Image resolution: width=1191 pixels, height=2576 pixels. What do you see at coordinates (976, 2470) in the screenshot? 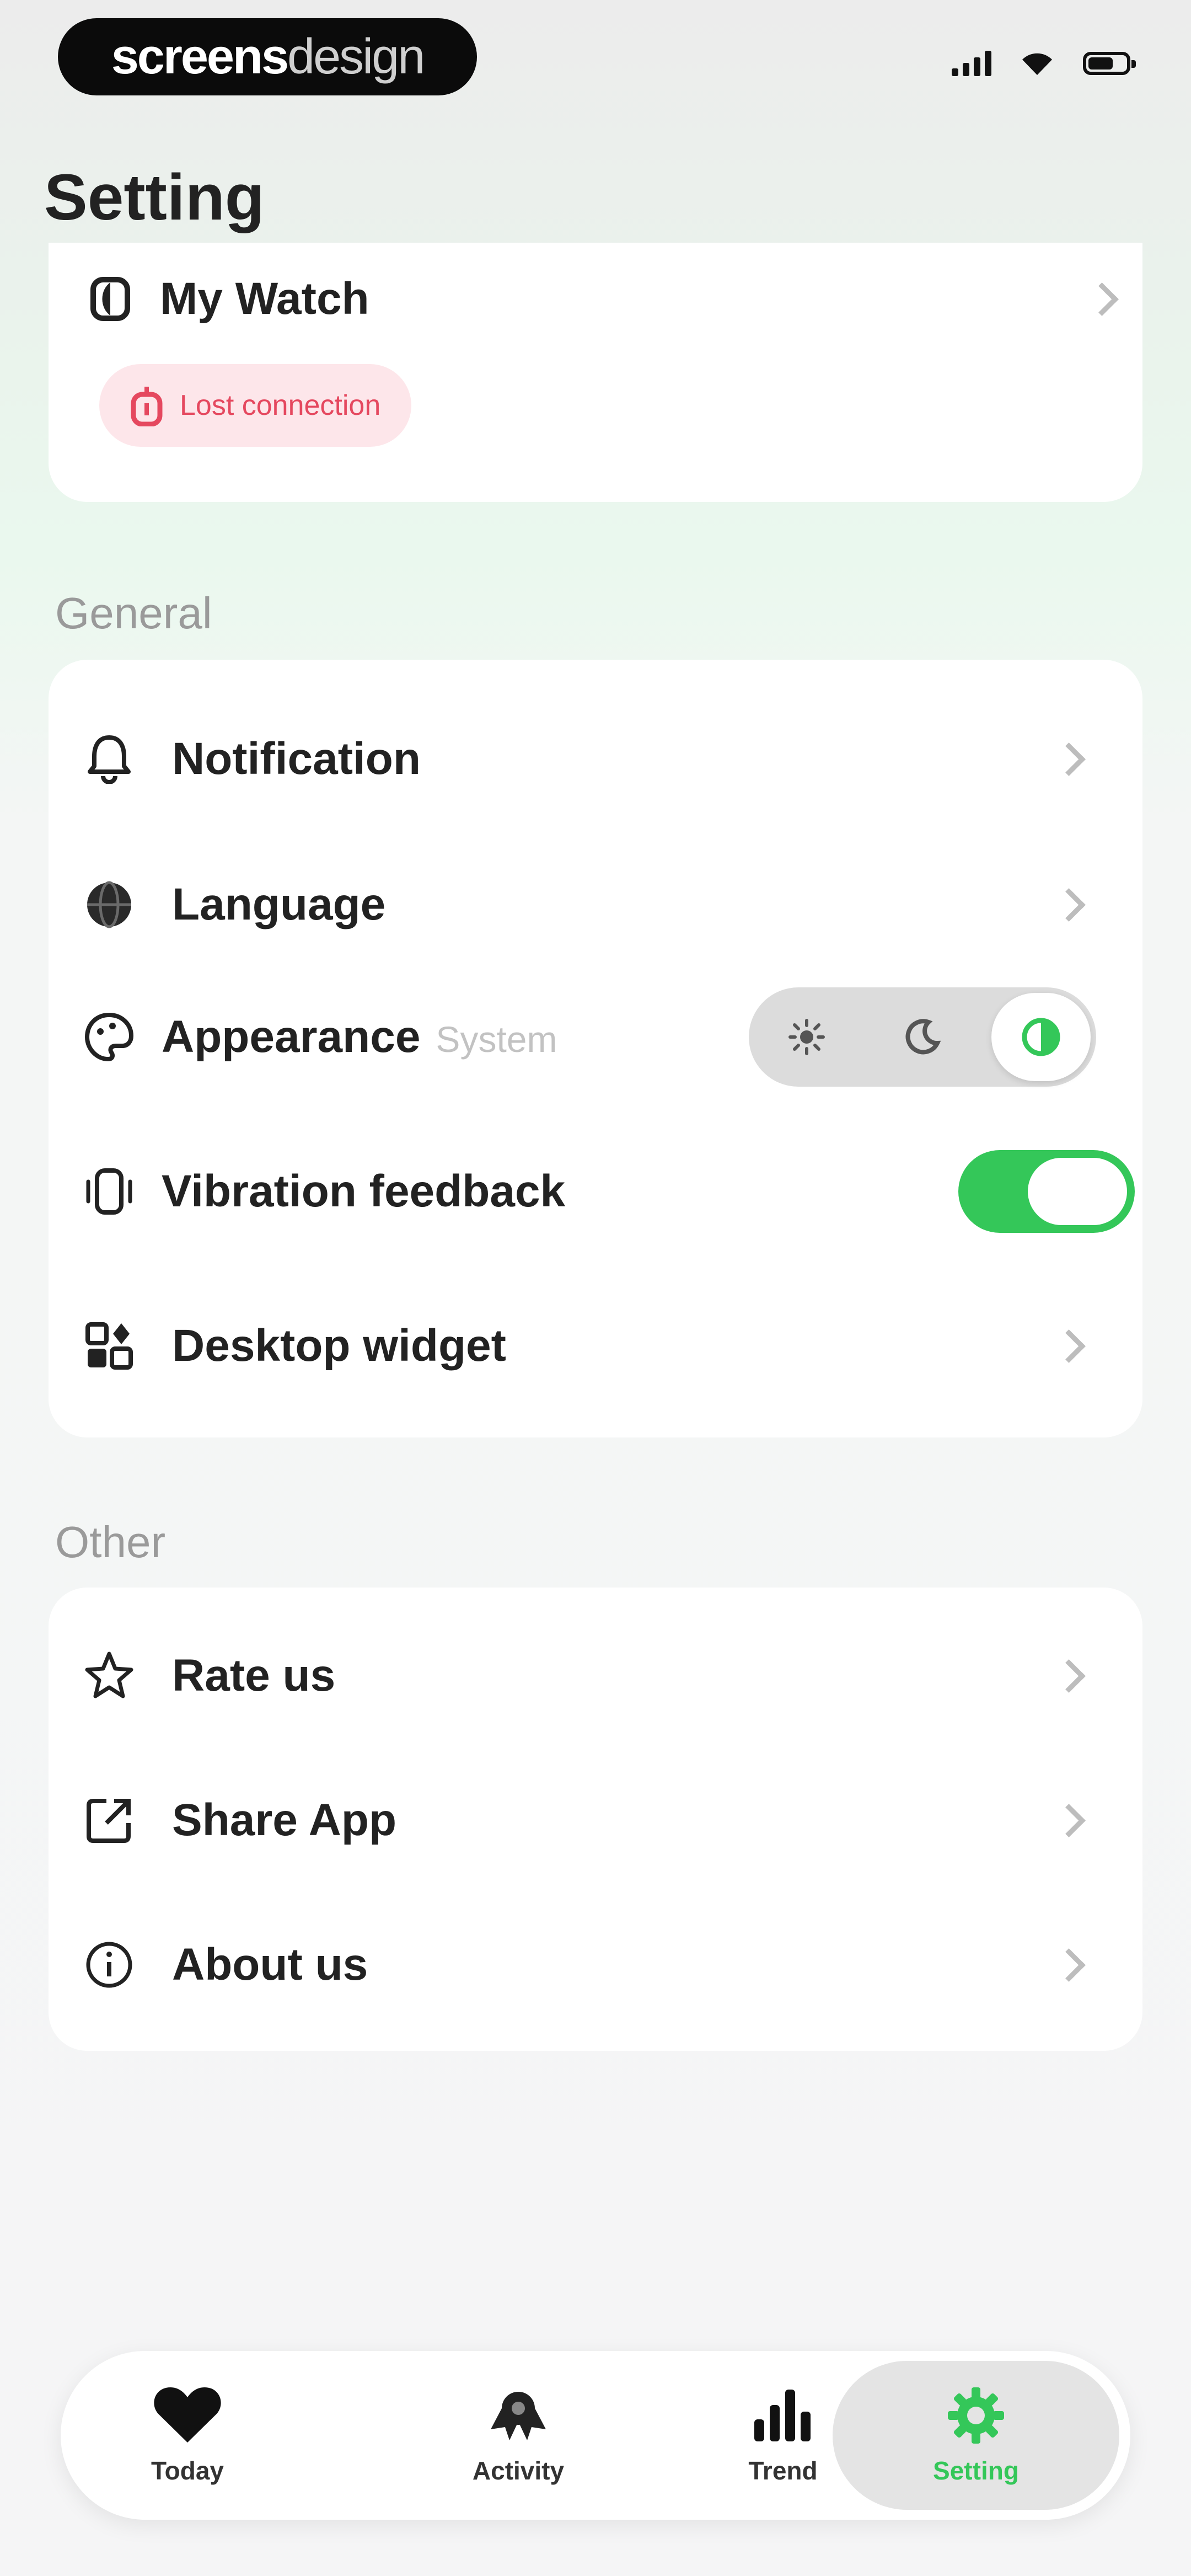
I see `tab-label: Setting` at bounding box center [976, 2470].